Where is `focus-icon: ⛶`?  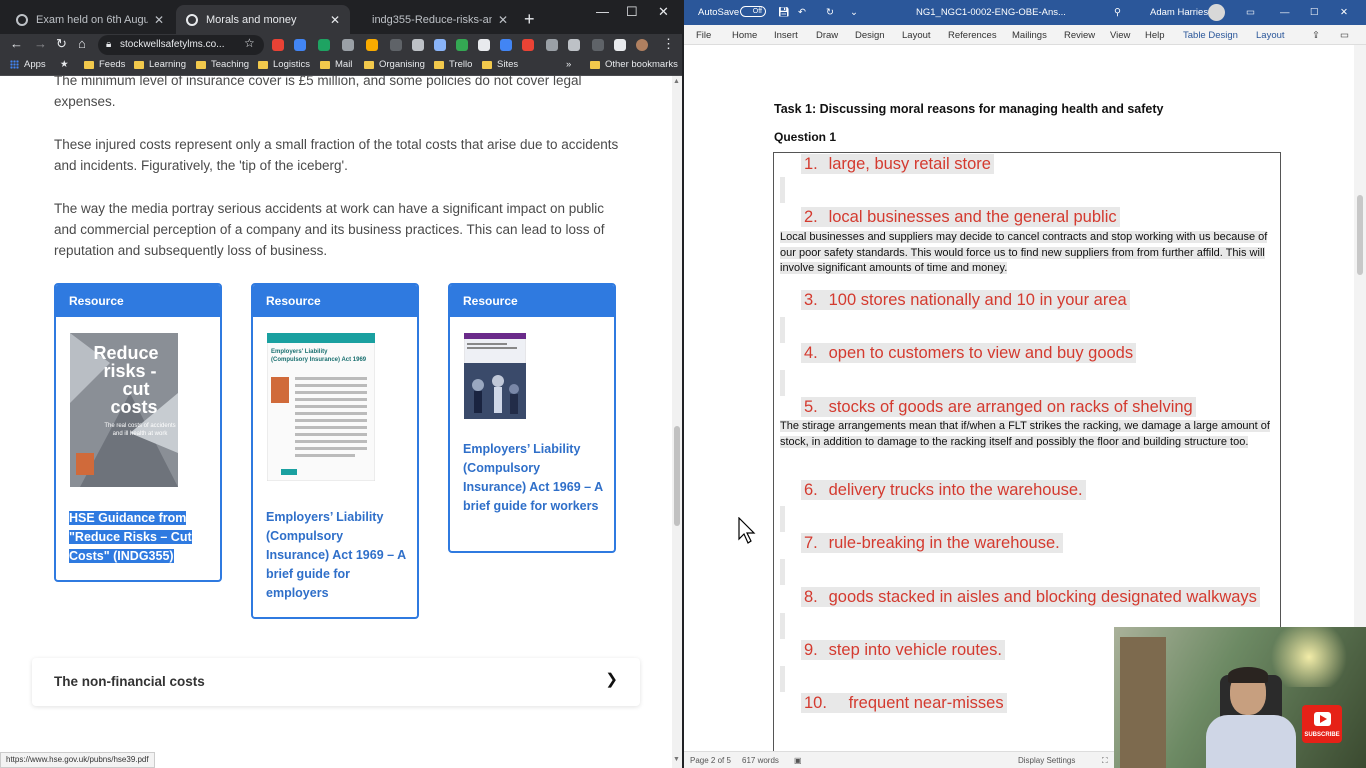 focus-icon: ⛶ is located at coordinates (1105, 761).